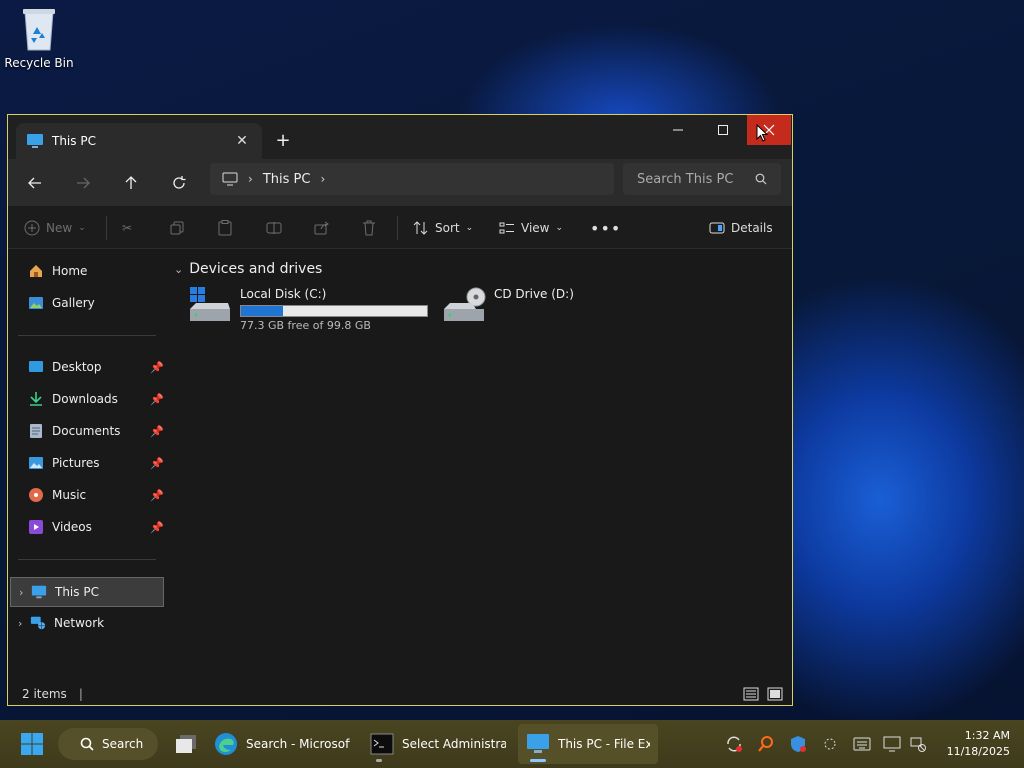 The height and width of the screenshot is (768, 1024). Describe the element at coordinates (400, 227) in the screenshot. I see `command-bar: New ⌄ ✂ Sort ⌄ View ⌄ ••• Details` at that location.